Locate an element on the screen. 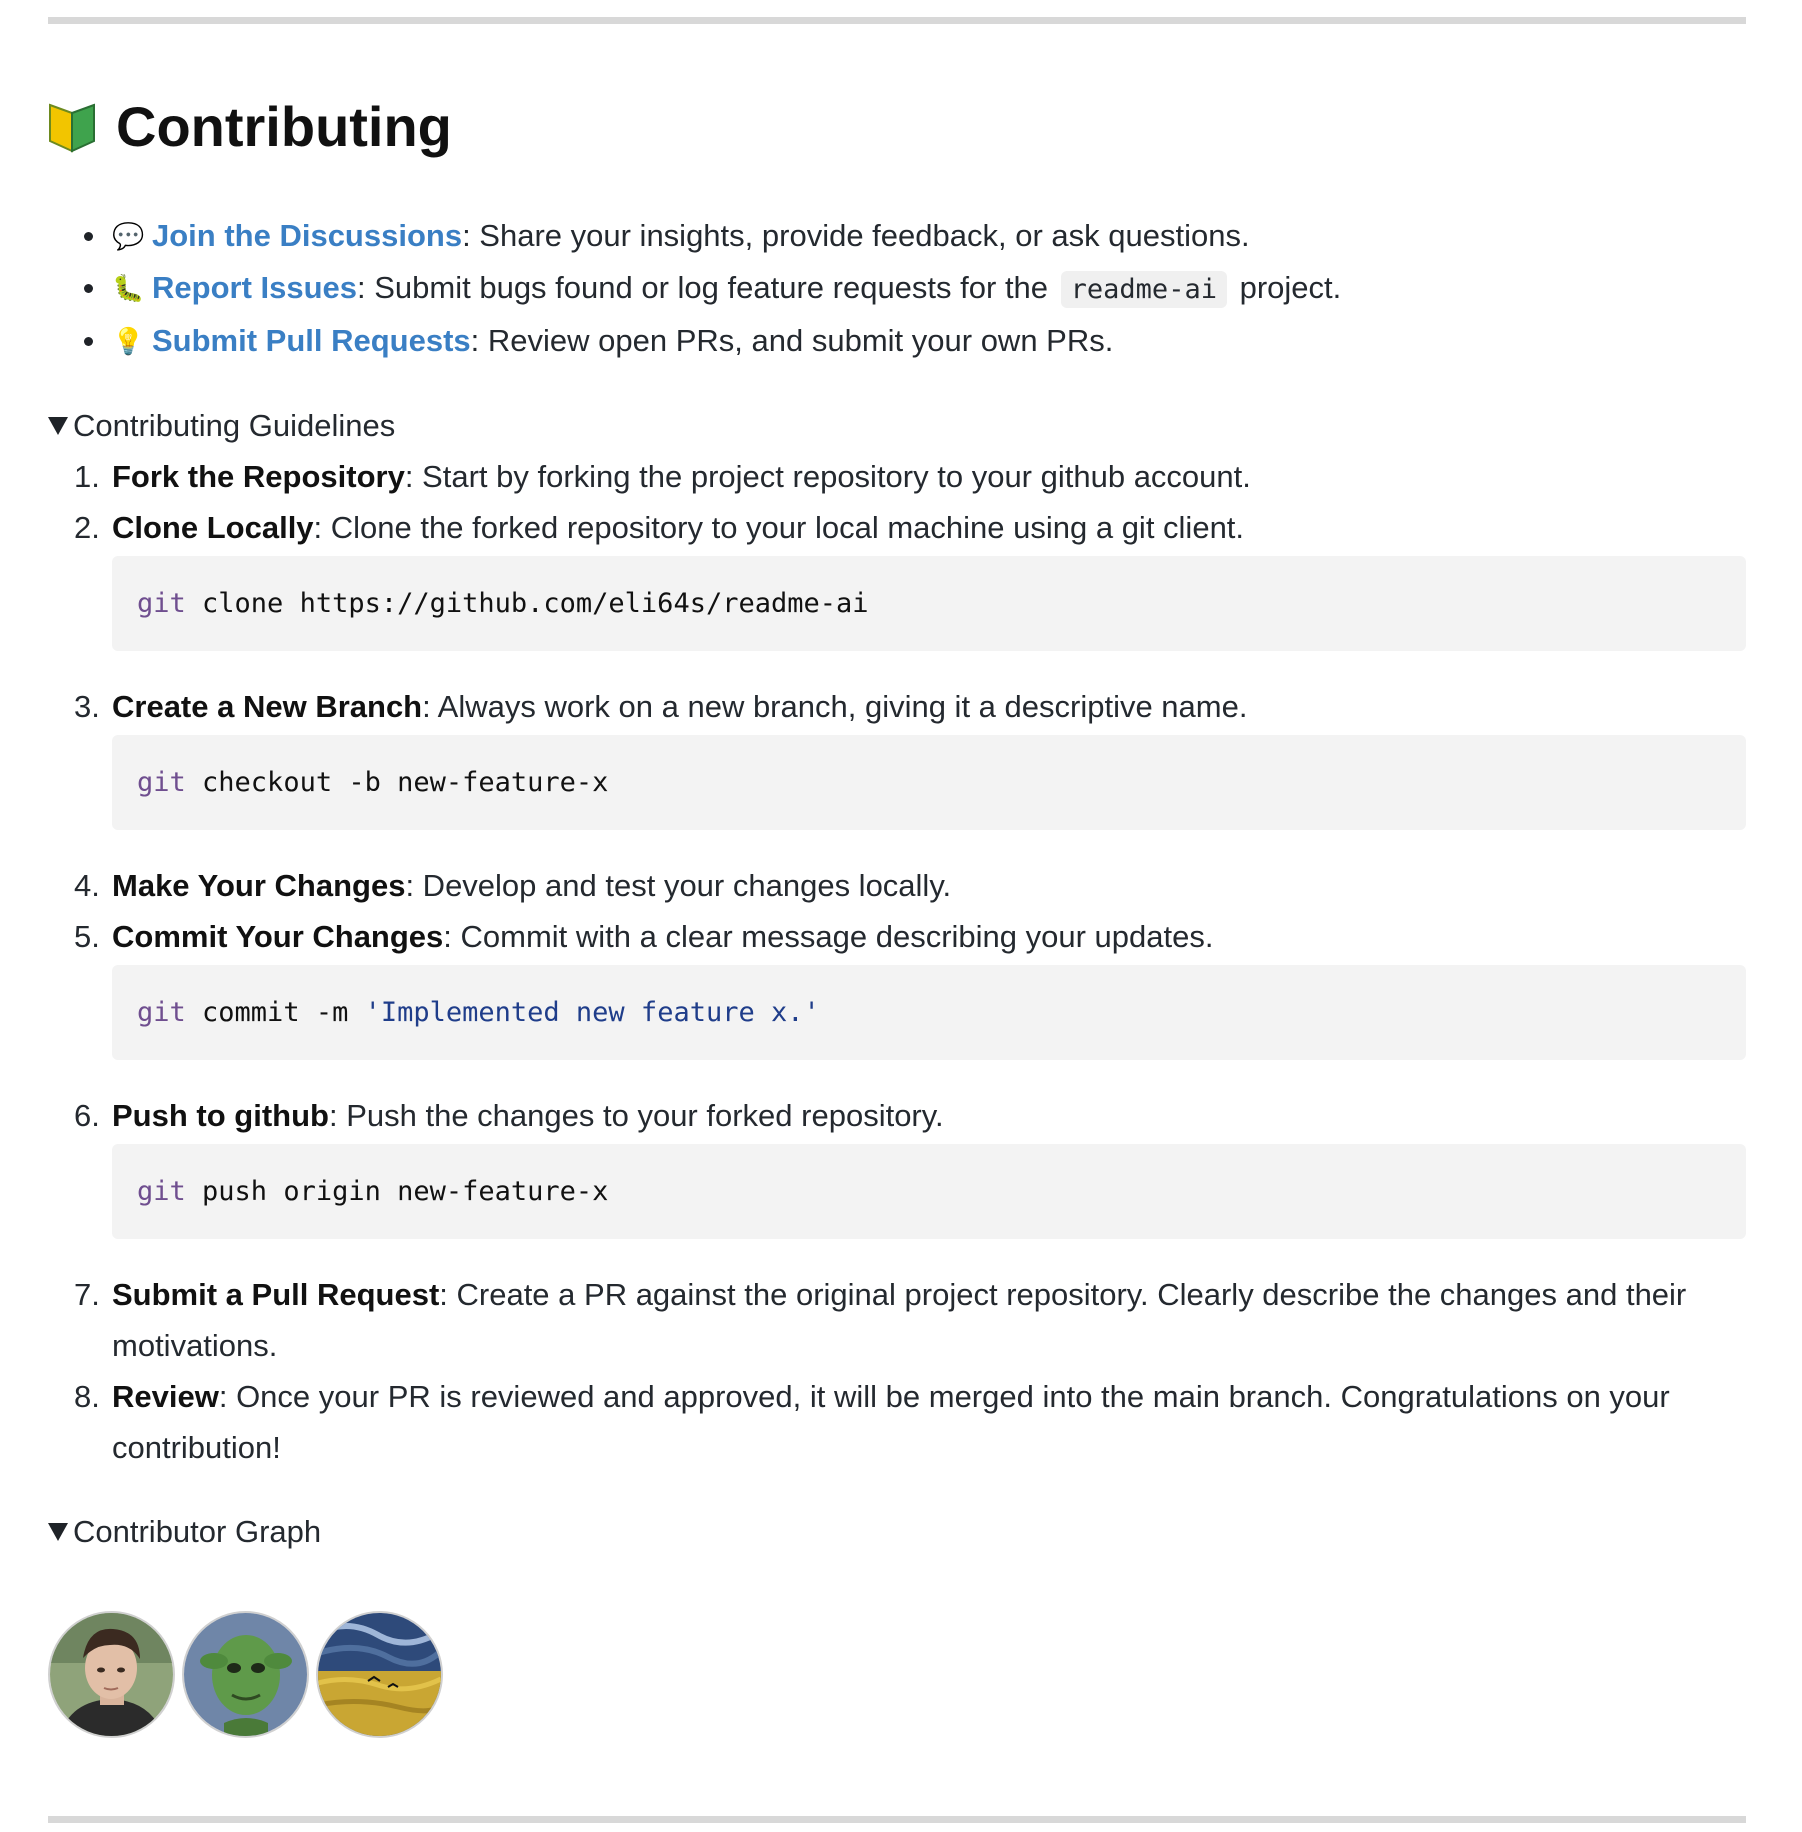 This screenshot has height=1832, width=1802. step-title: Make Your Changes is located at coordinates (259, 885).